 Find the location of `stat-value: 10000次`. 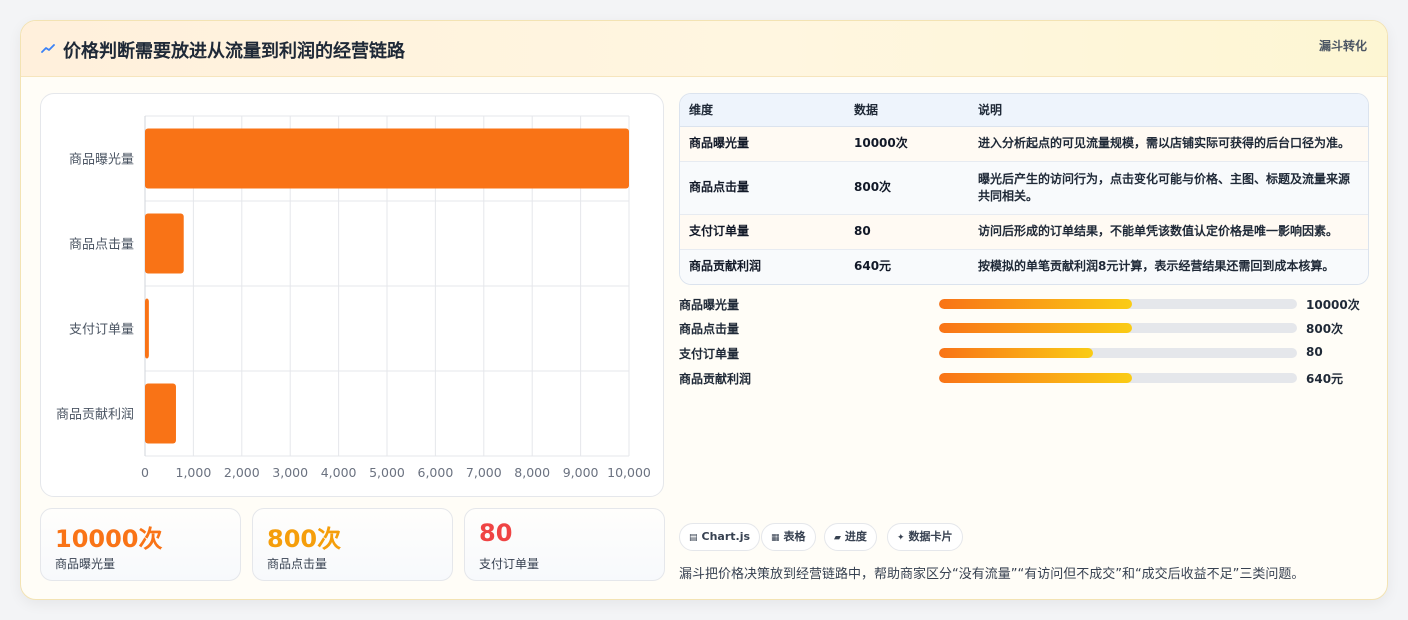

stat-value: 10000次 is located at coordinates (109, 539).